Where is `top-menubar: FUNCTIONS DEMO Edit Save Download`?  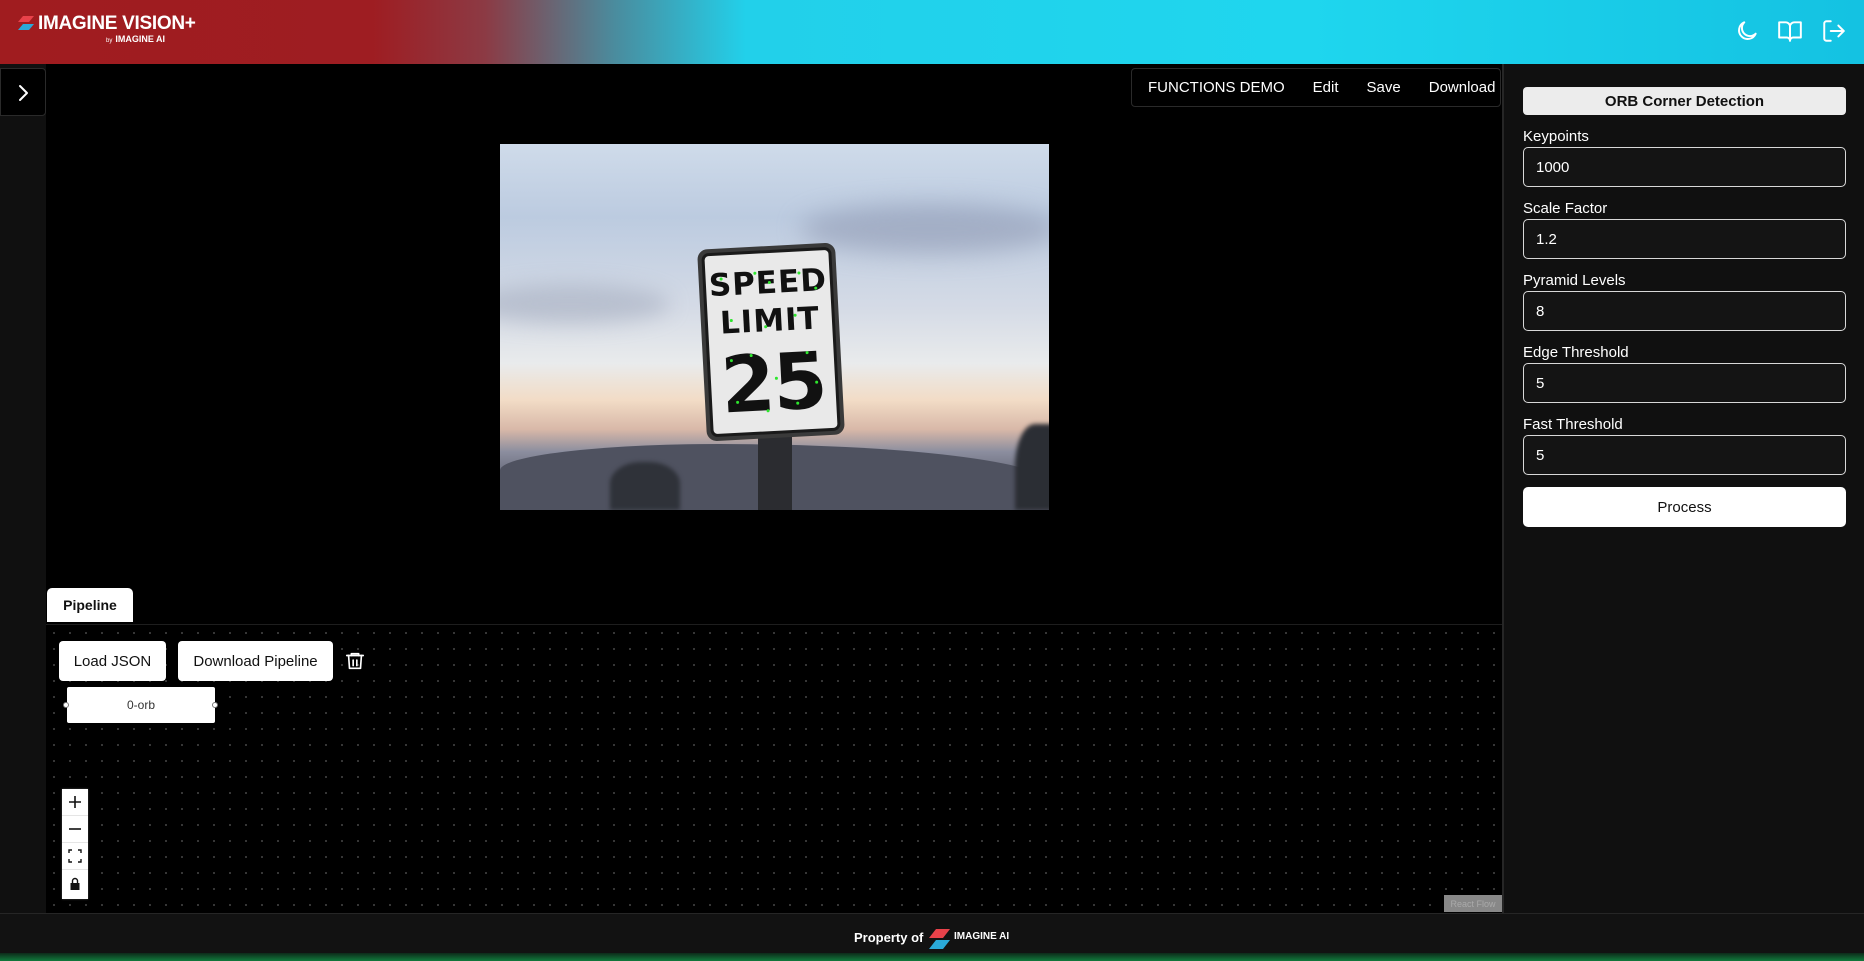 top-menubar: FUNCTIONS DEMO Edit Save Download is located at coordinates (1316, 87).